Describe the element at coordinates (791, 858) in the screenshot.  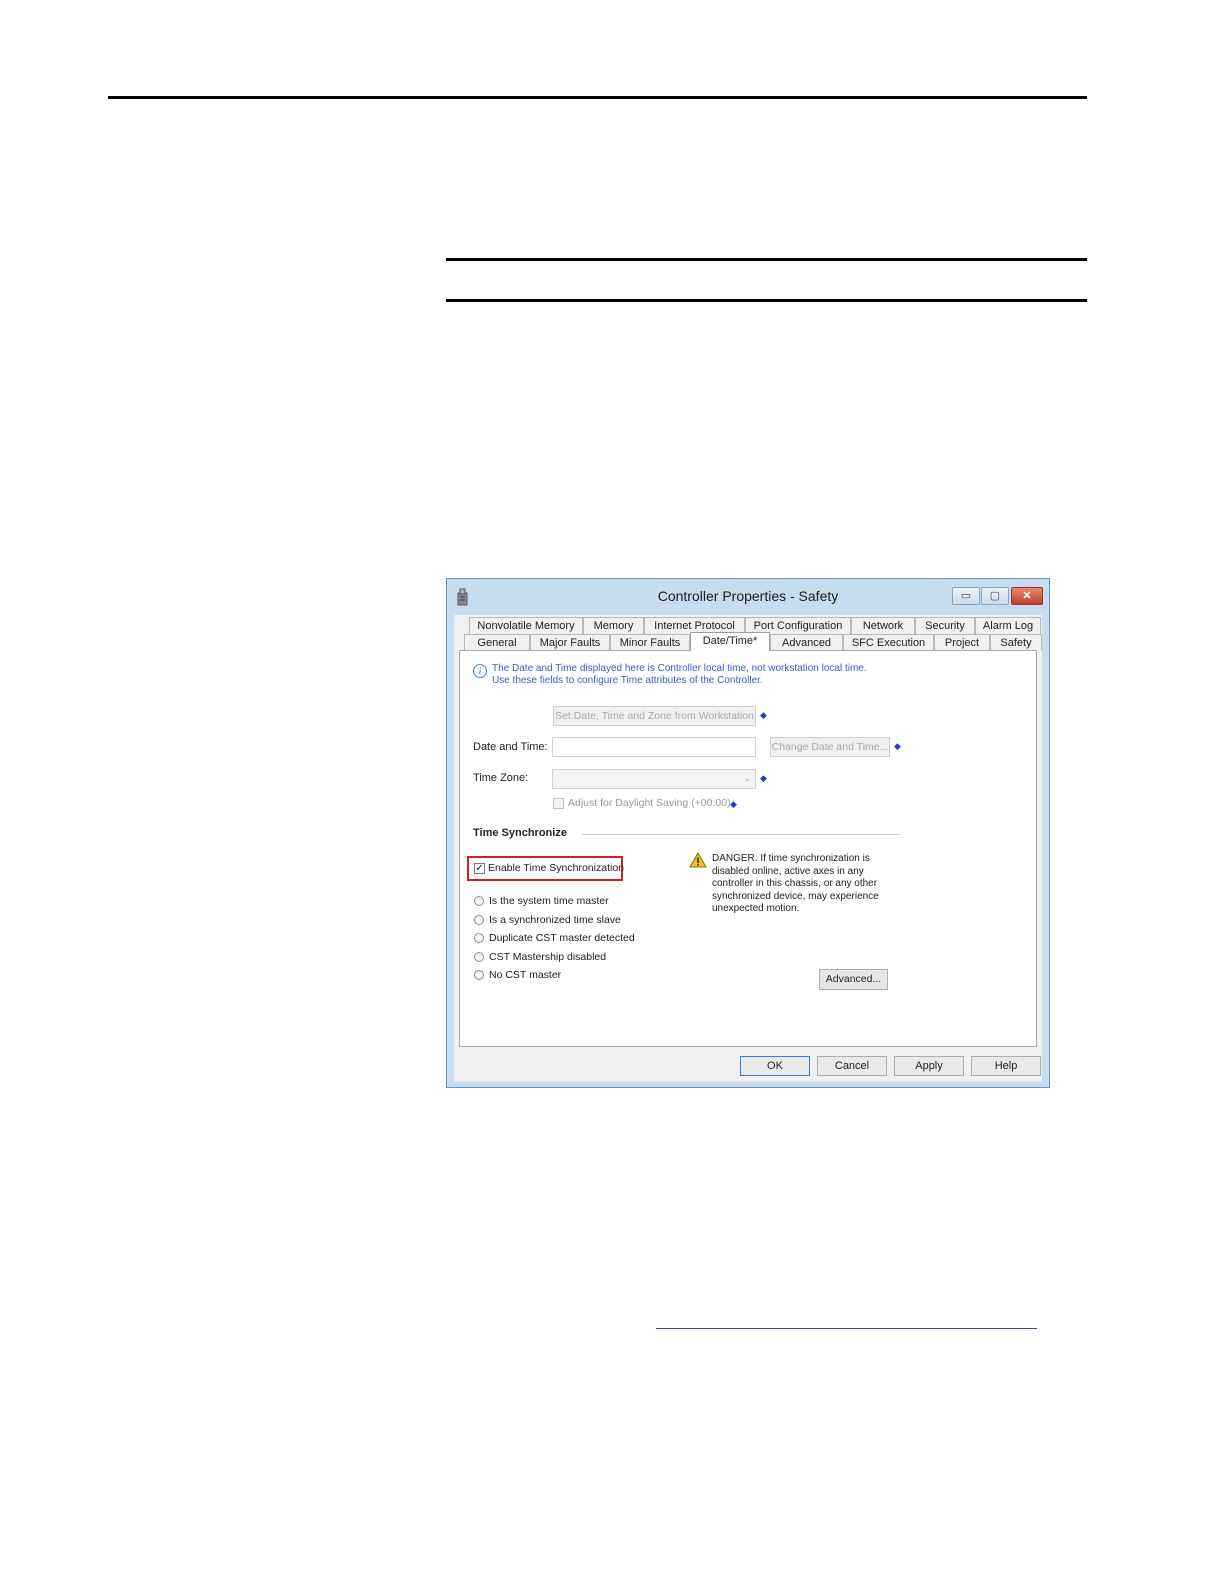
I see `danger-line: DANGER. If time synchronization is` at that location.